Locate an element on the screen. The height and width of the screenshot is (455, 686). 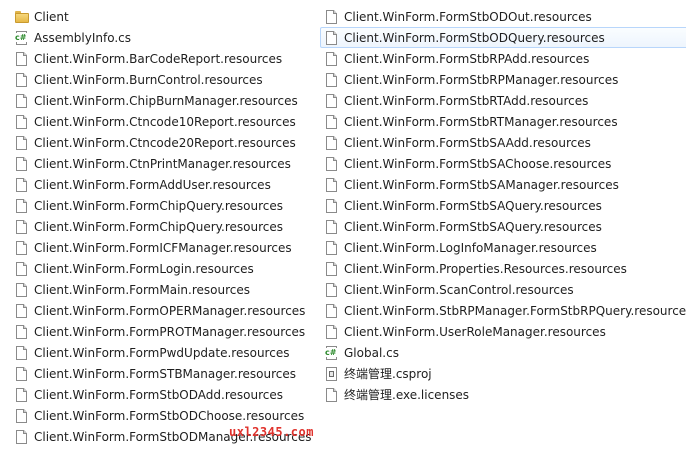
file-item: 终端管理.exe.licenses is located at coordinates (503, 394).